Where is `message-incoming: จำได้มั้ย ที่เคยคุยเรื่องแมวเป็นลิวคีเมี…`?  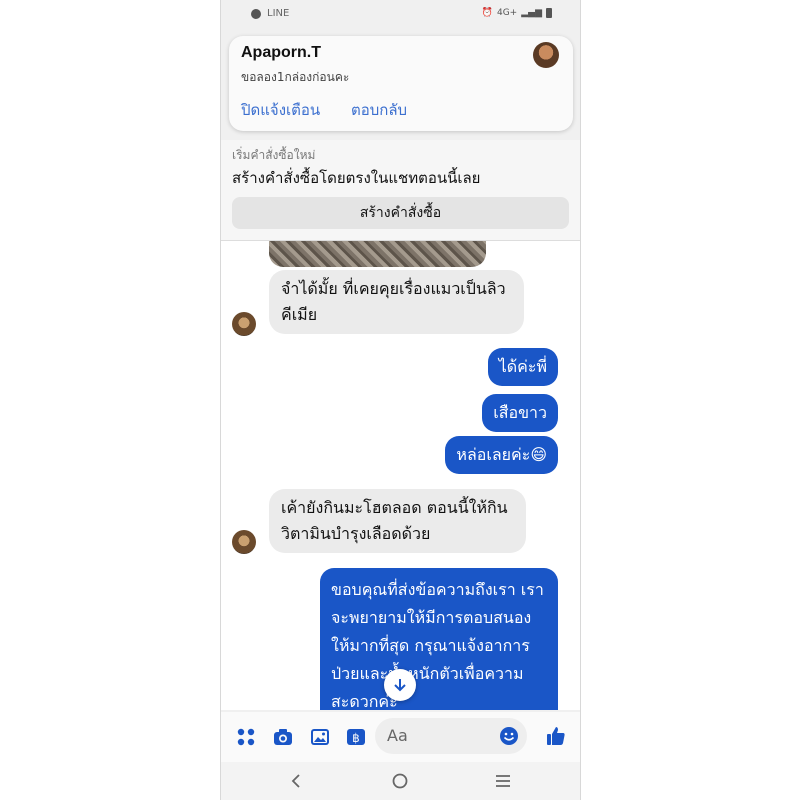
message-incoming: จำได้มั้ย ที่เคยคุยเรื่องแมวเป็นลิวคีเมี… is located at coordinates (396, 302).